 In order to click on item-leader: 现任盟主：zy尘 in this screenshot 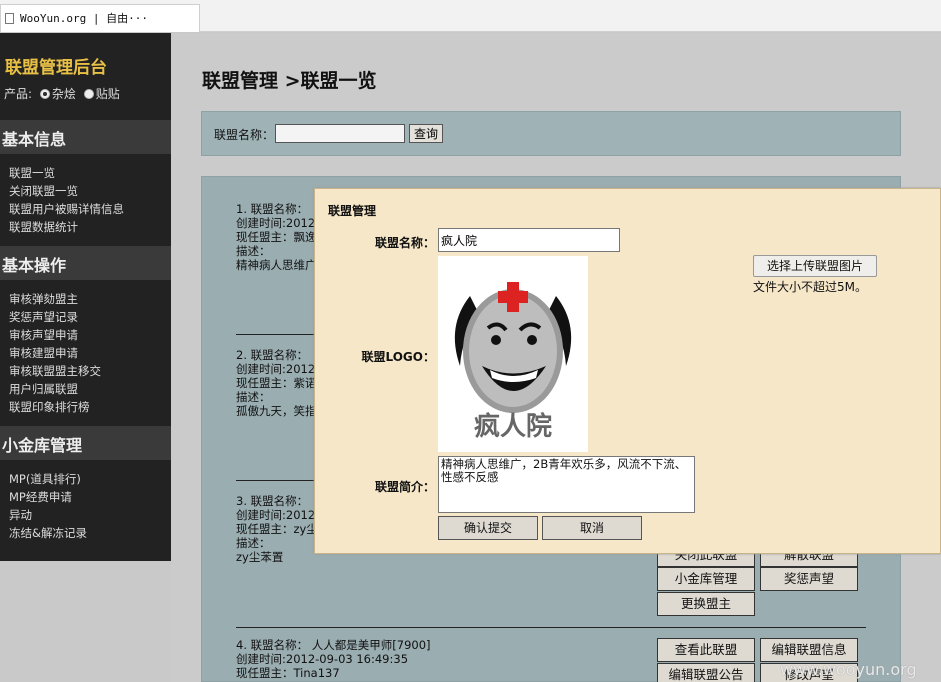, I will do `click(277, 529)`.